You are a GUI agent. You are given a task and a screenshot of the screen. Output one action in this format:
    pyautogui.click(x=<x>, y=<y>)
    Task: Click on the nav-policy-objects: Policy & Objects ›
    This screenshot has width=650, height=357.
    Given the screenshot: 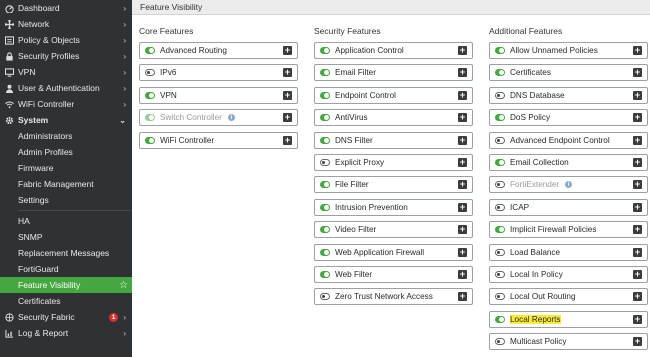 What is the action you would take?
    pyautogui.click(x=66, y=40)
    